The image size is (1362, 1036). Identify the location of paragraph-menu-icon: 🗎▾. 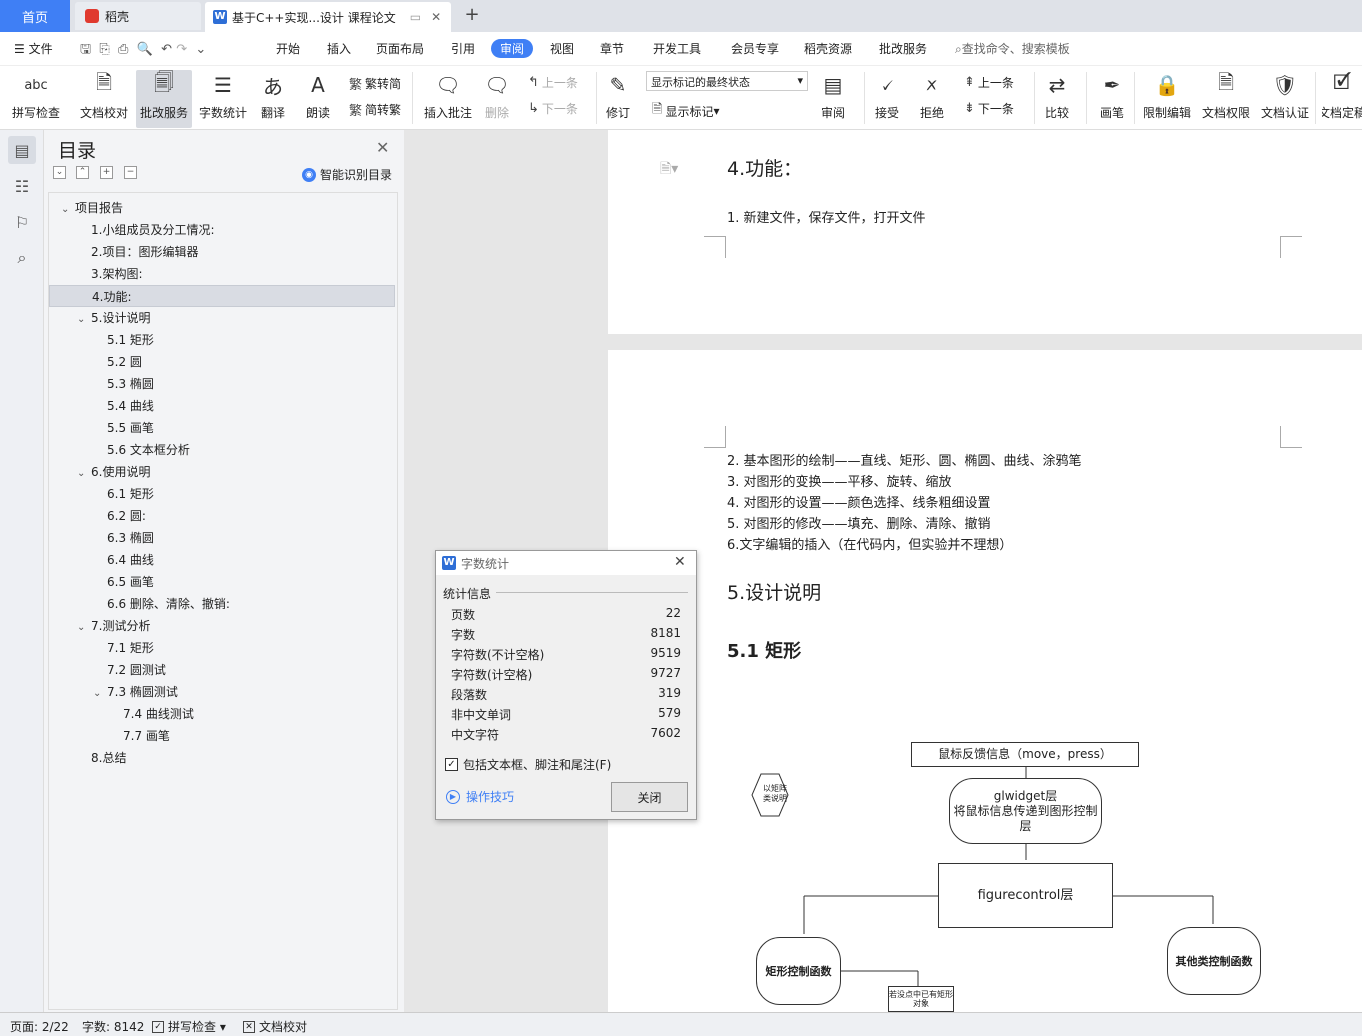
(669, 170).